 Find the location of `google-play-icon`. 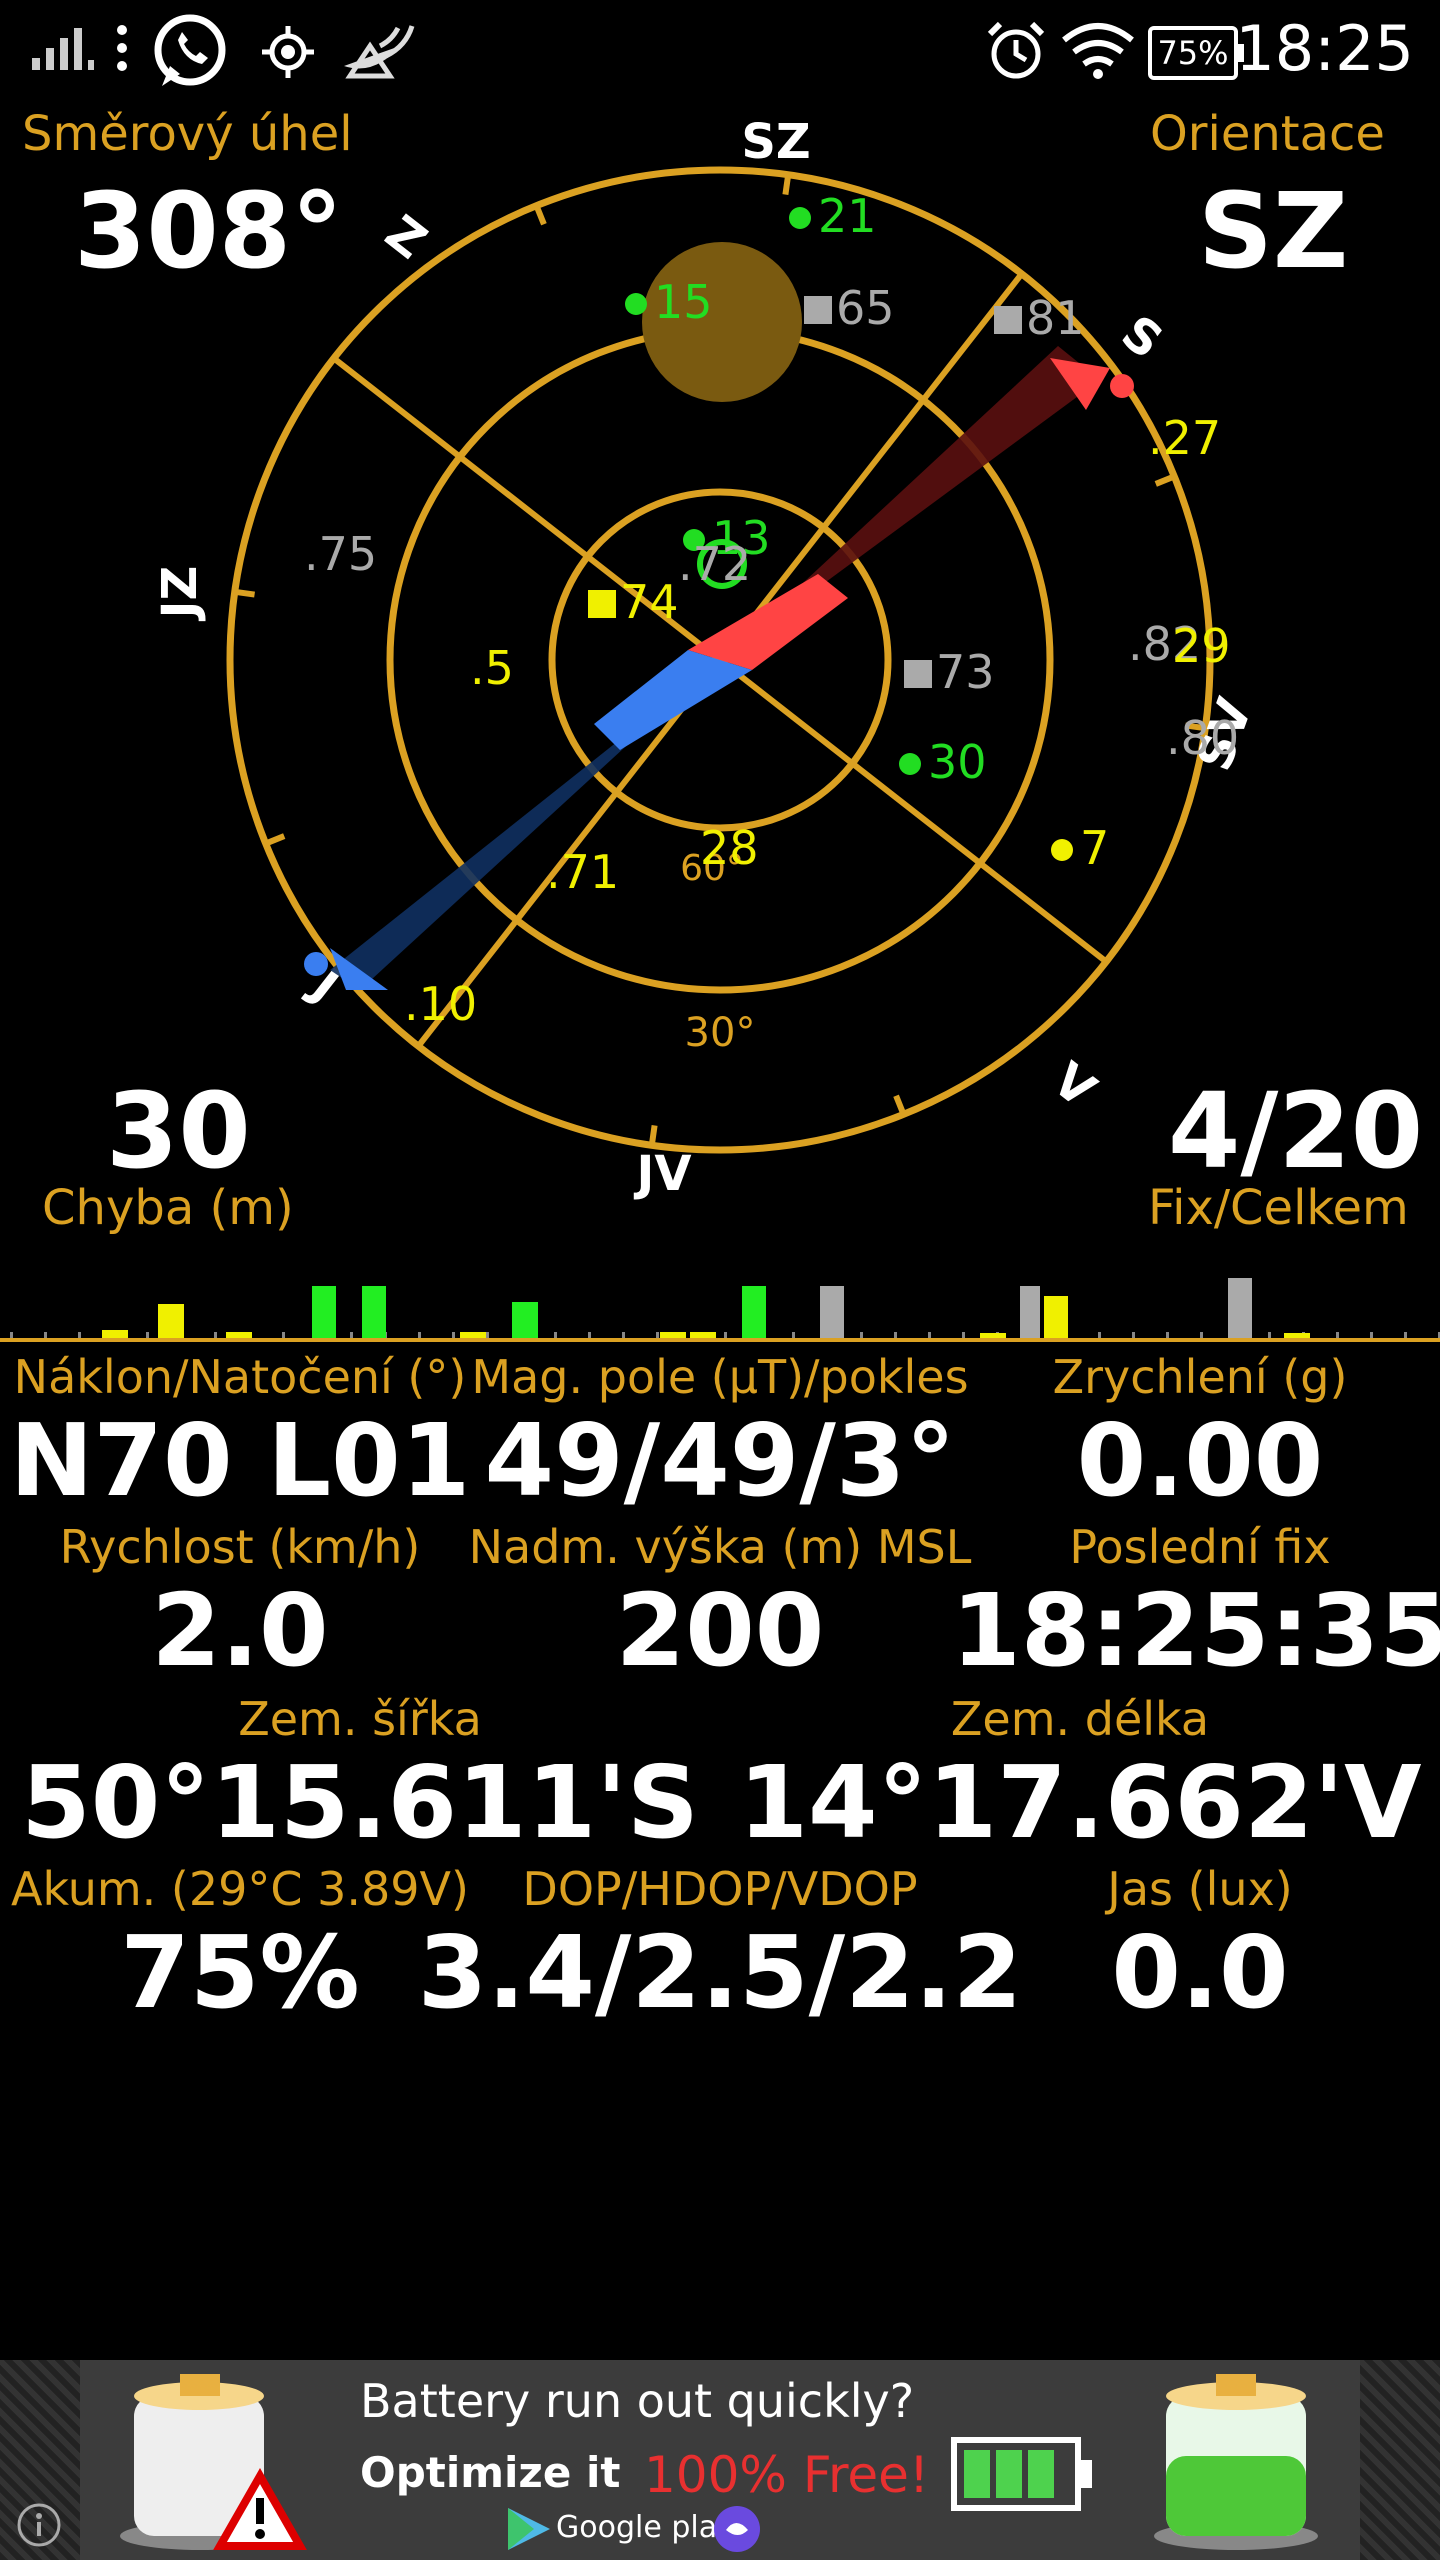

google-play-icon is located at coordinates (529, 2529).